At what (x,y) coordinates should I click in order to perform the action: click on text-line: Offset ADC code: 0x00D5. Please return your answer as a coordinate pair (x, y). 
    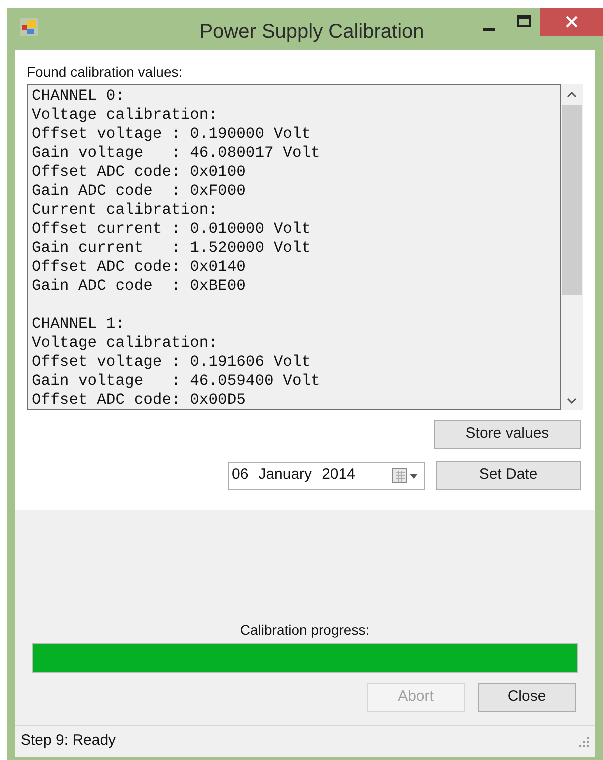
    Looking at the image, I should click on (139, 400).